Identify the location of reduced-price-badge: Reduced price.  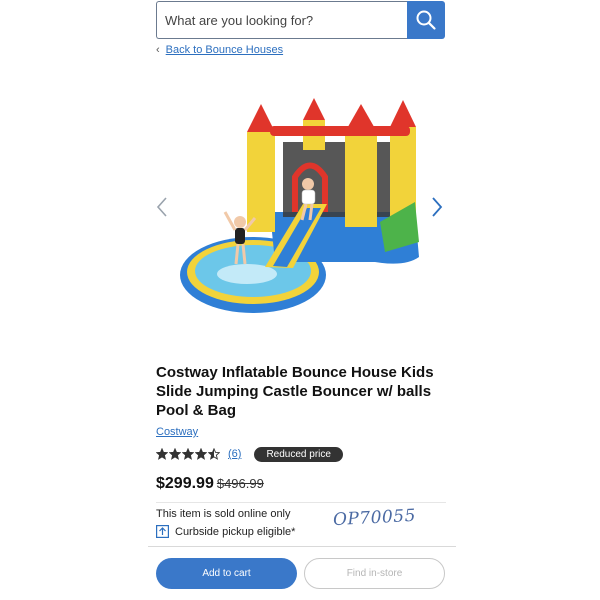
(298, 454).